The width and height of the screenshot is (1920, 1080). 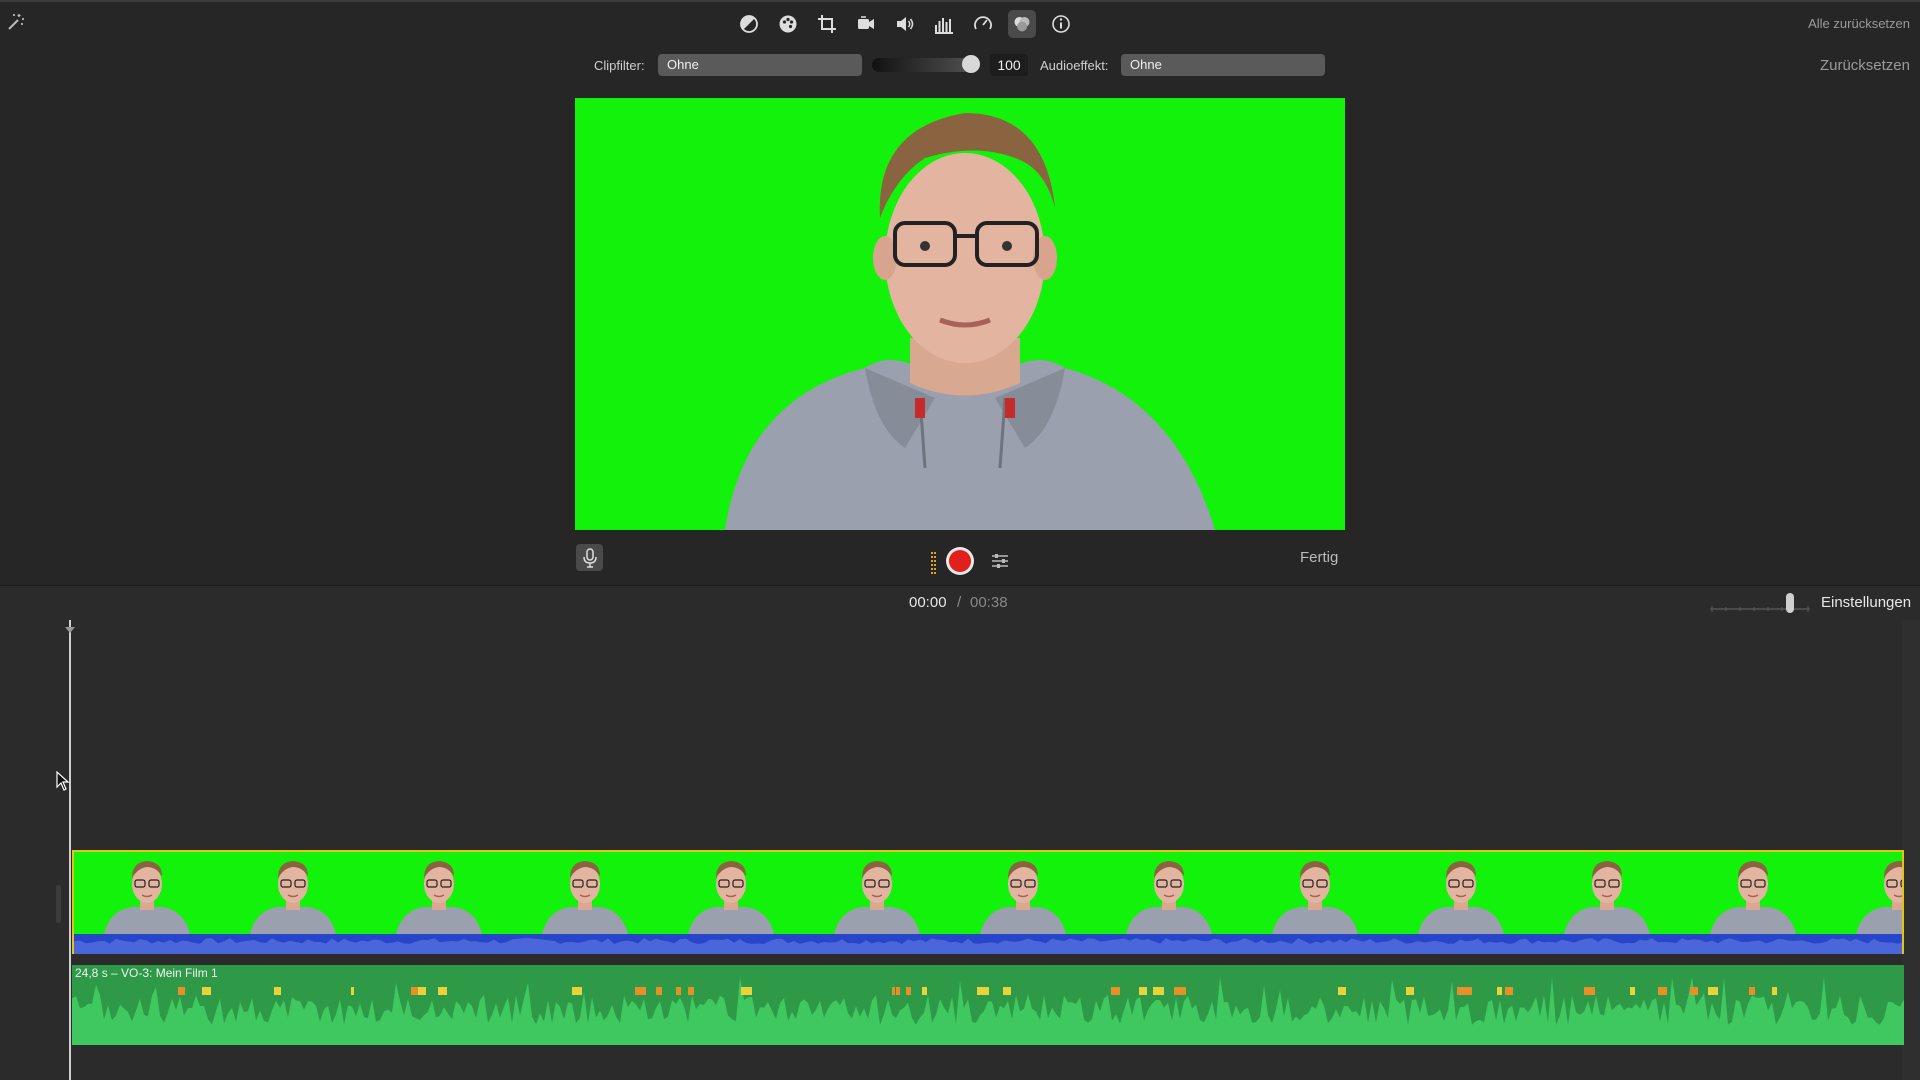 I want to click on microphone-icon, so click(x=589, y=557).